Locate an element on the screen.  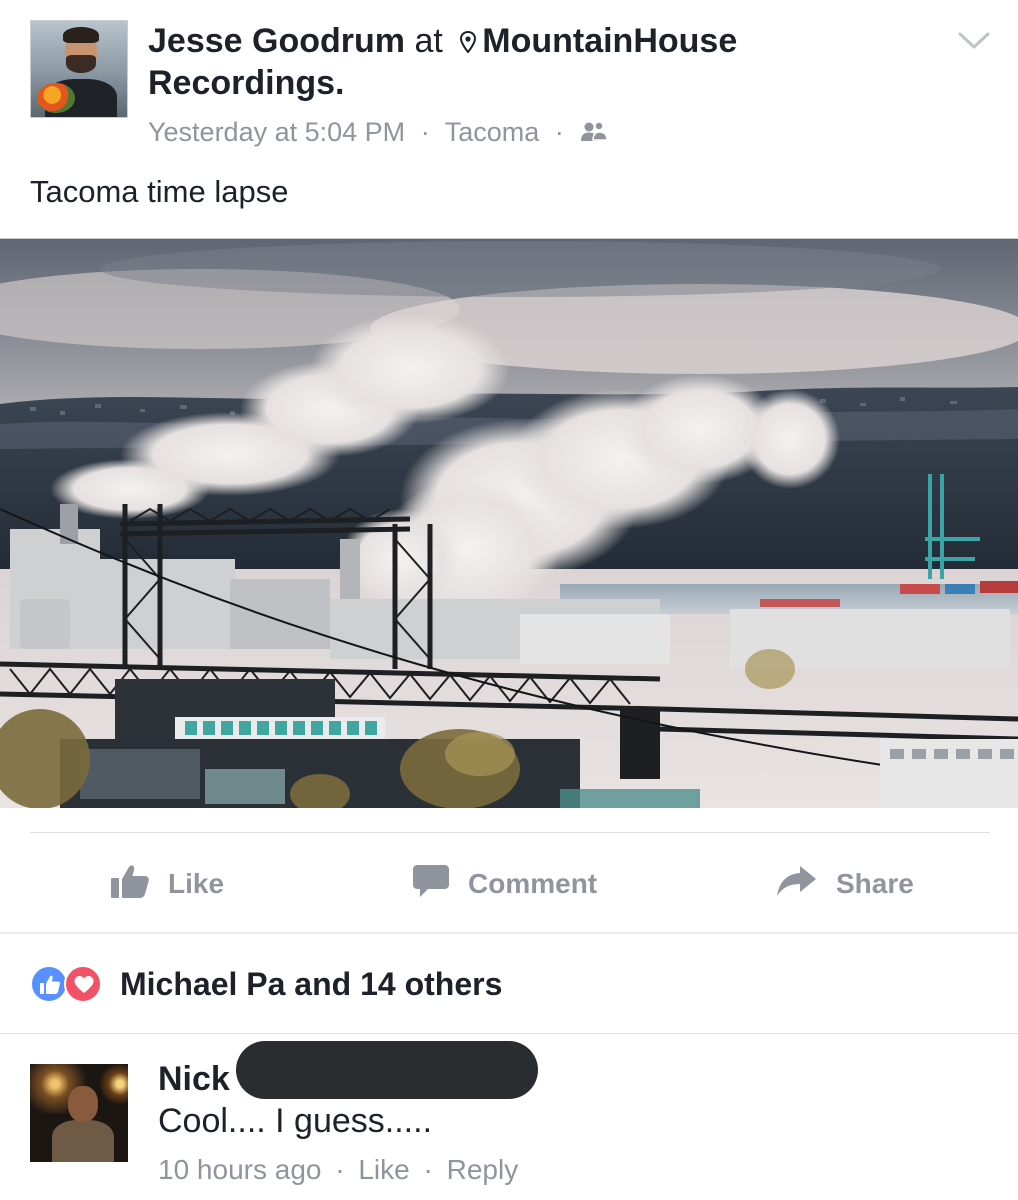
post-text: Tacoma time lapse is located at coordinates (159, 191).